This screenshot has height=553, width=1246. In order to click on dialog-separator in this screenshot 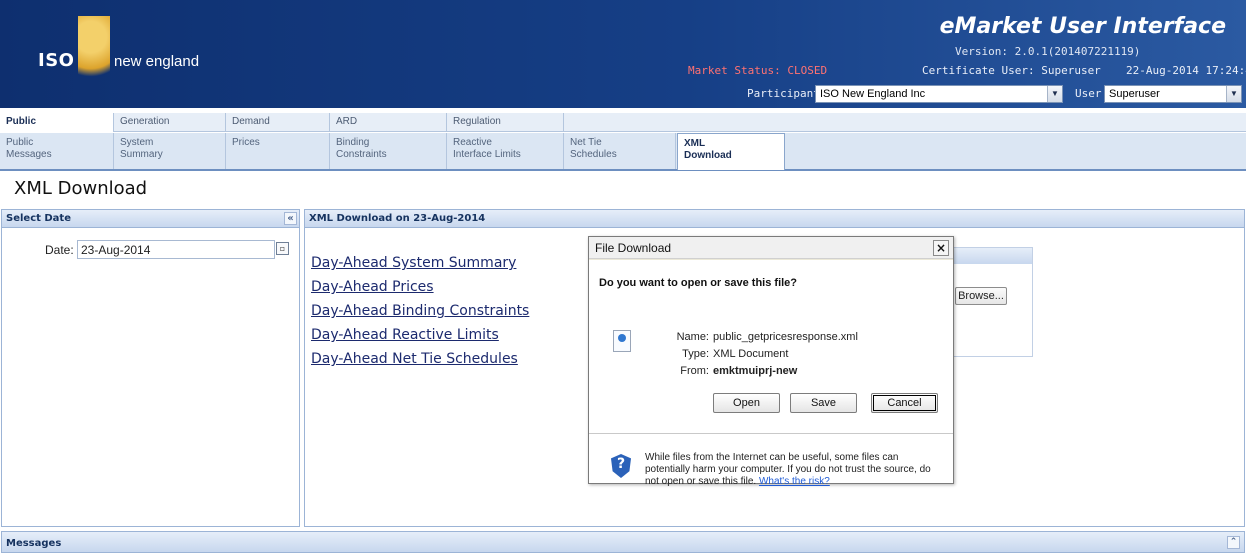, I will do `click(771, 433)`.